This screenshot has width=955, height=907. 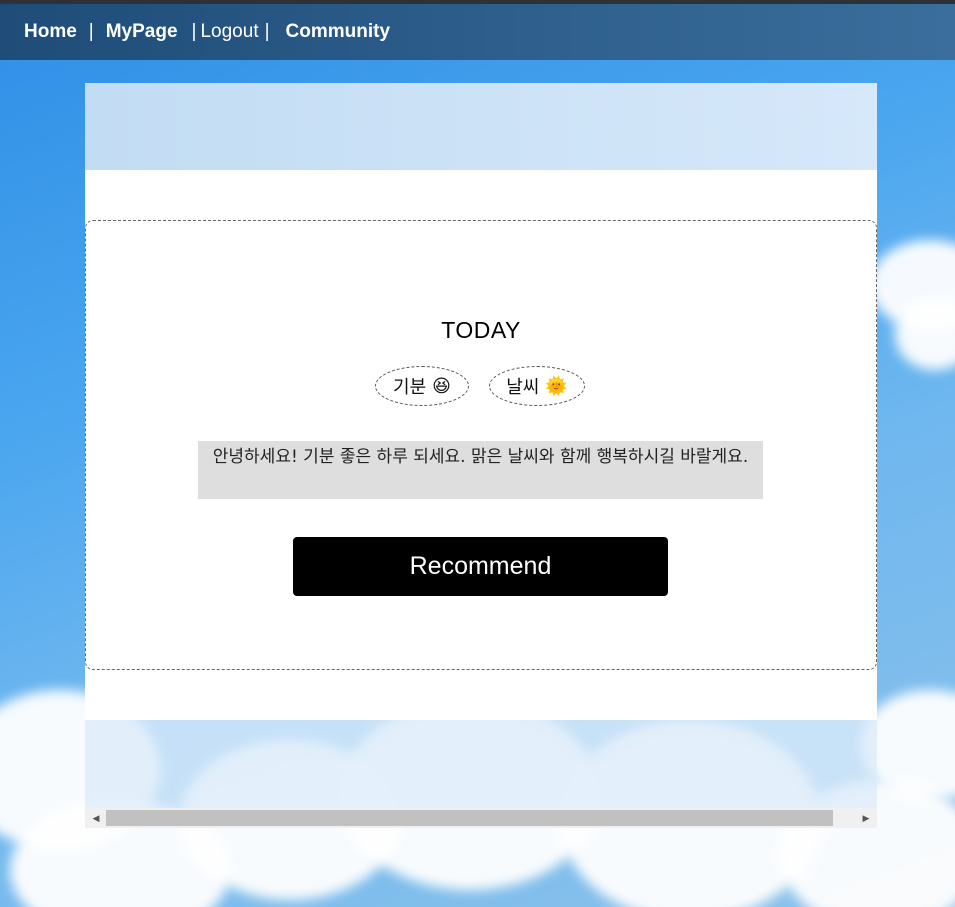 I want to click on mood-label: 기분, so click(x=410, y=387).